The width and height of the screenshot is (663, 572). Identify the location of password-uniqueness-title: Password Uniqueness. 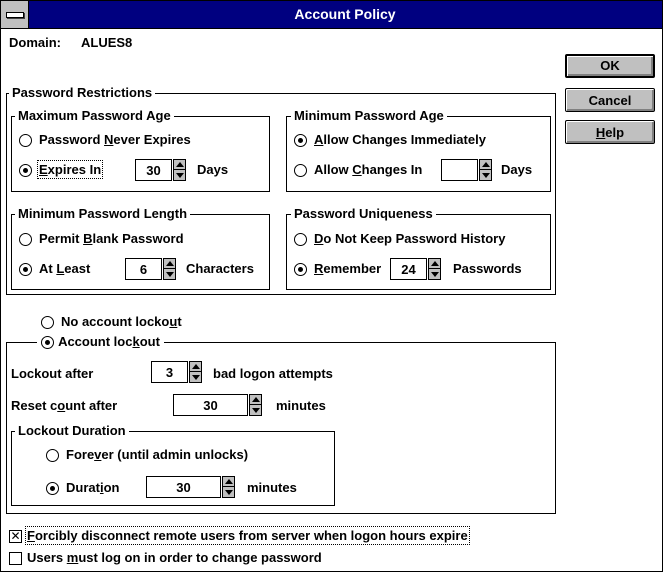
(363, 214).